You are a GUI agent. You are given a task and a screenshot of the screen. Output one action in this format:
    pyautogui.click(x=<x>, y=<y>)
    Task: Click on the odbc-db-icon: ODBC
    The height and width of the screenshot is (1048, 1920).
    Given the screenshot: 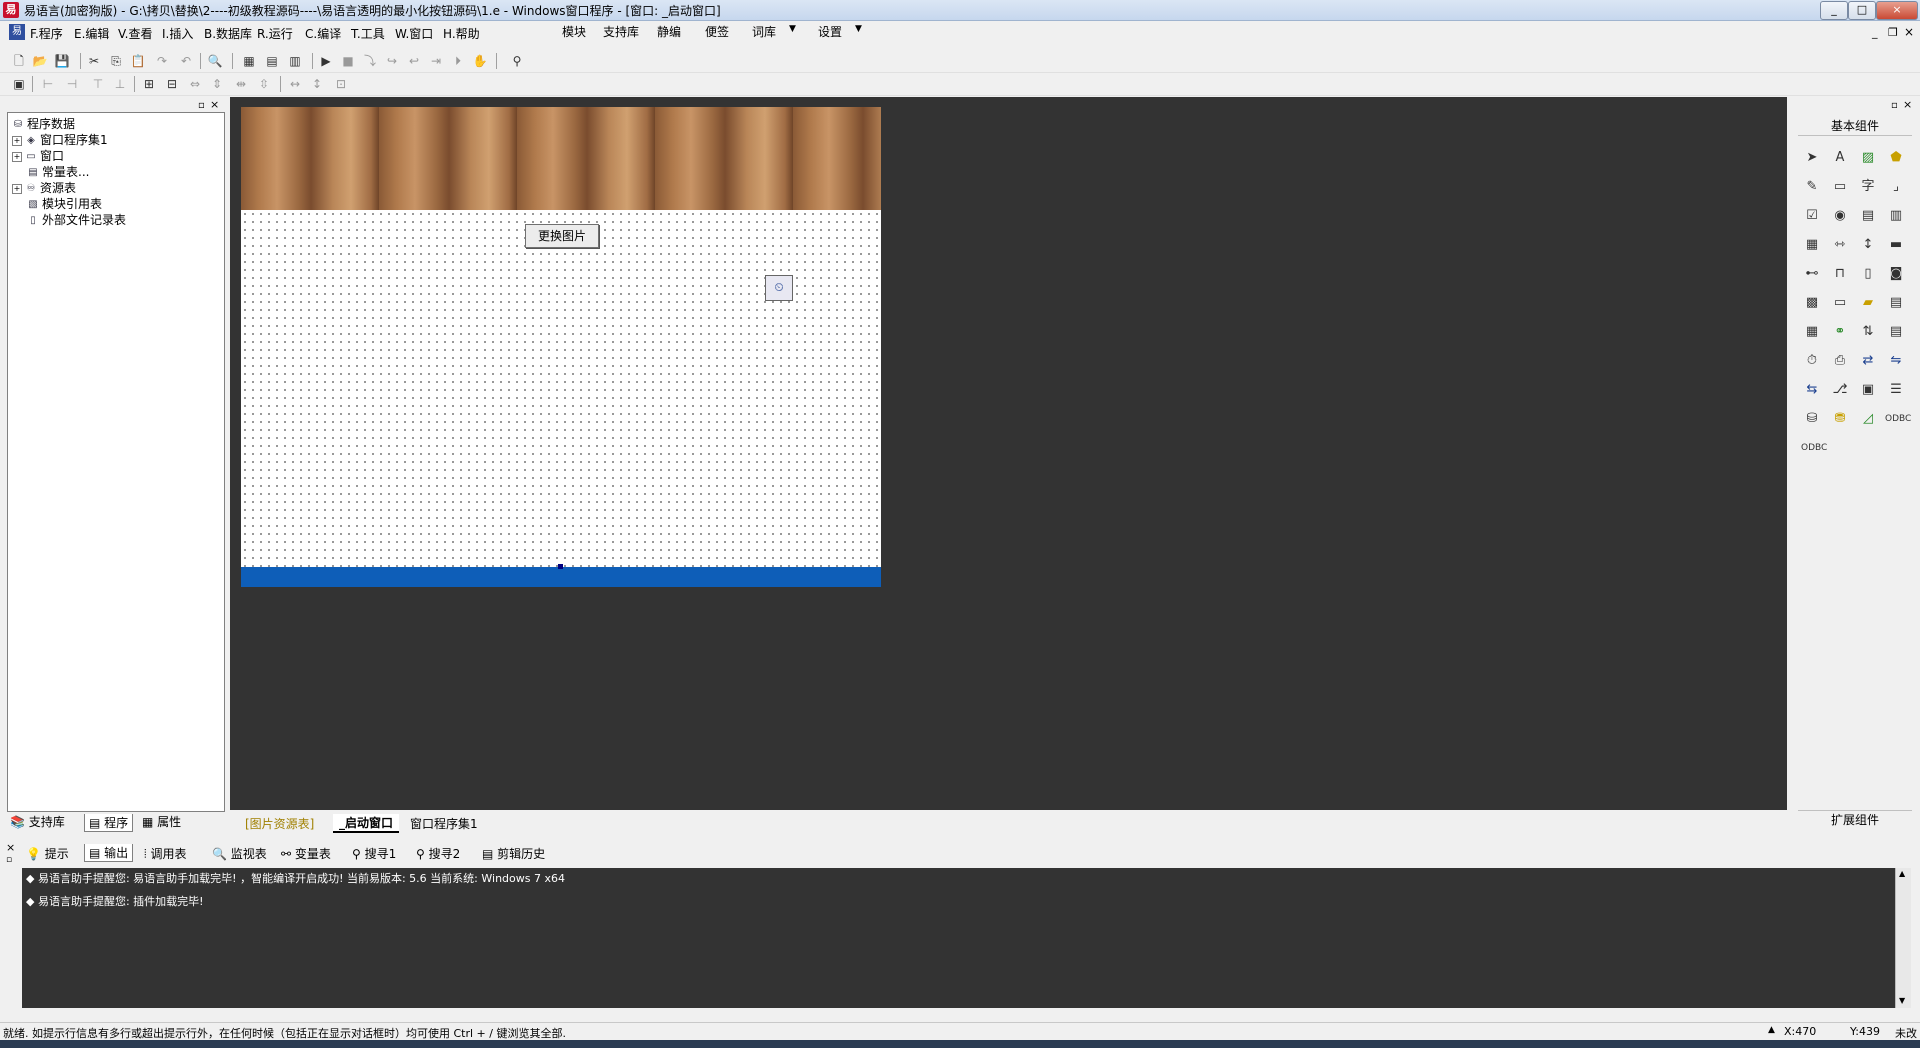 What is the action you would take?
    pyautogui.click(x=1898, y=419)
    